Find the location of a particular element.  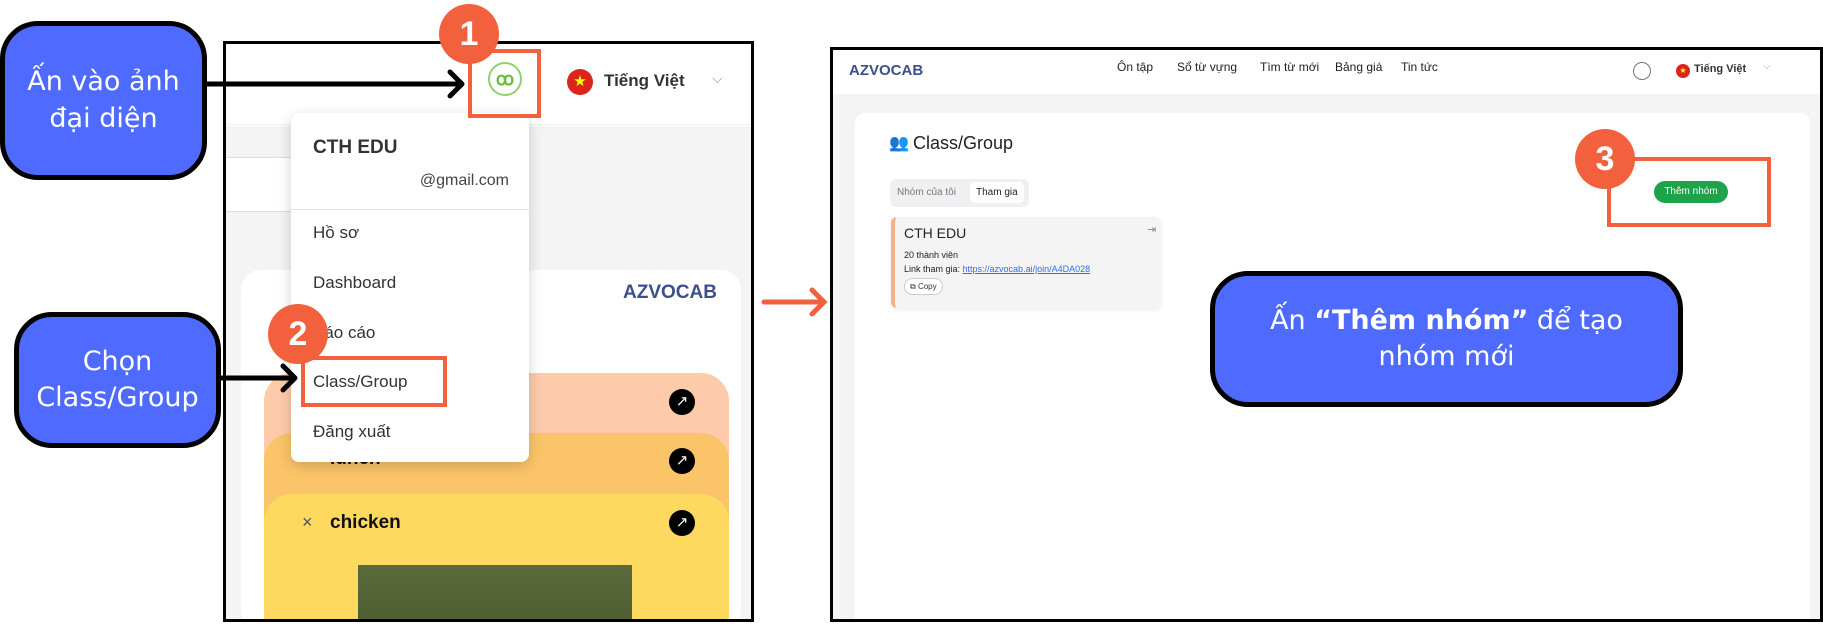

arrow-to-class-group is located at coordinates (258, 378).